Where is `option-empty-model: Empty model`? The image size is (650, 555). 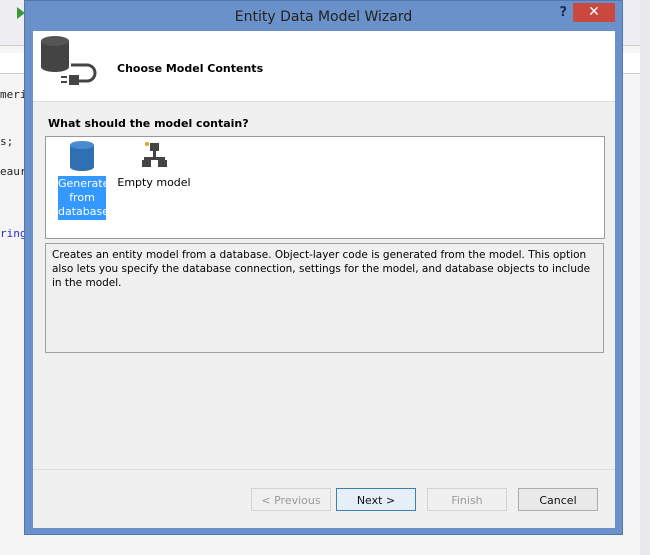
option-empty-model: Empty model is located at coordinates (154, 164).